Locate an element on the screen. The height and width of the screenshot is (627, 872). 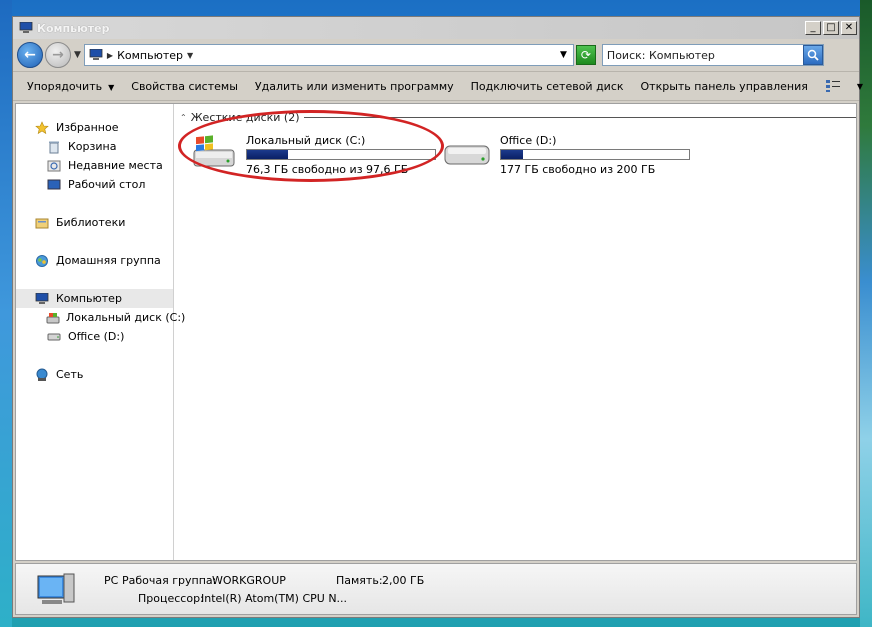
highlight-annotation is located at coordinates (311, 146).